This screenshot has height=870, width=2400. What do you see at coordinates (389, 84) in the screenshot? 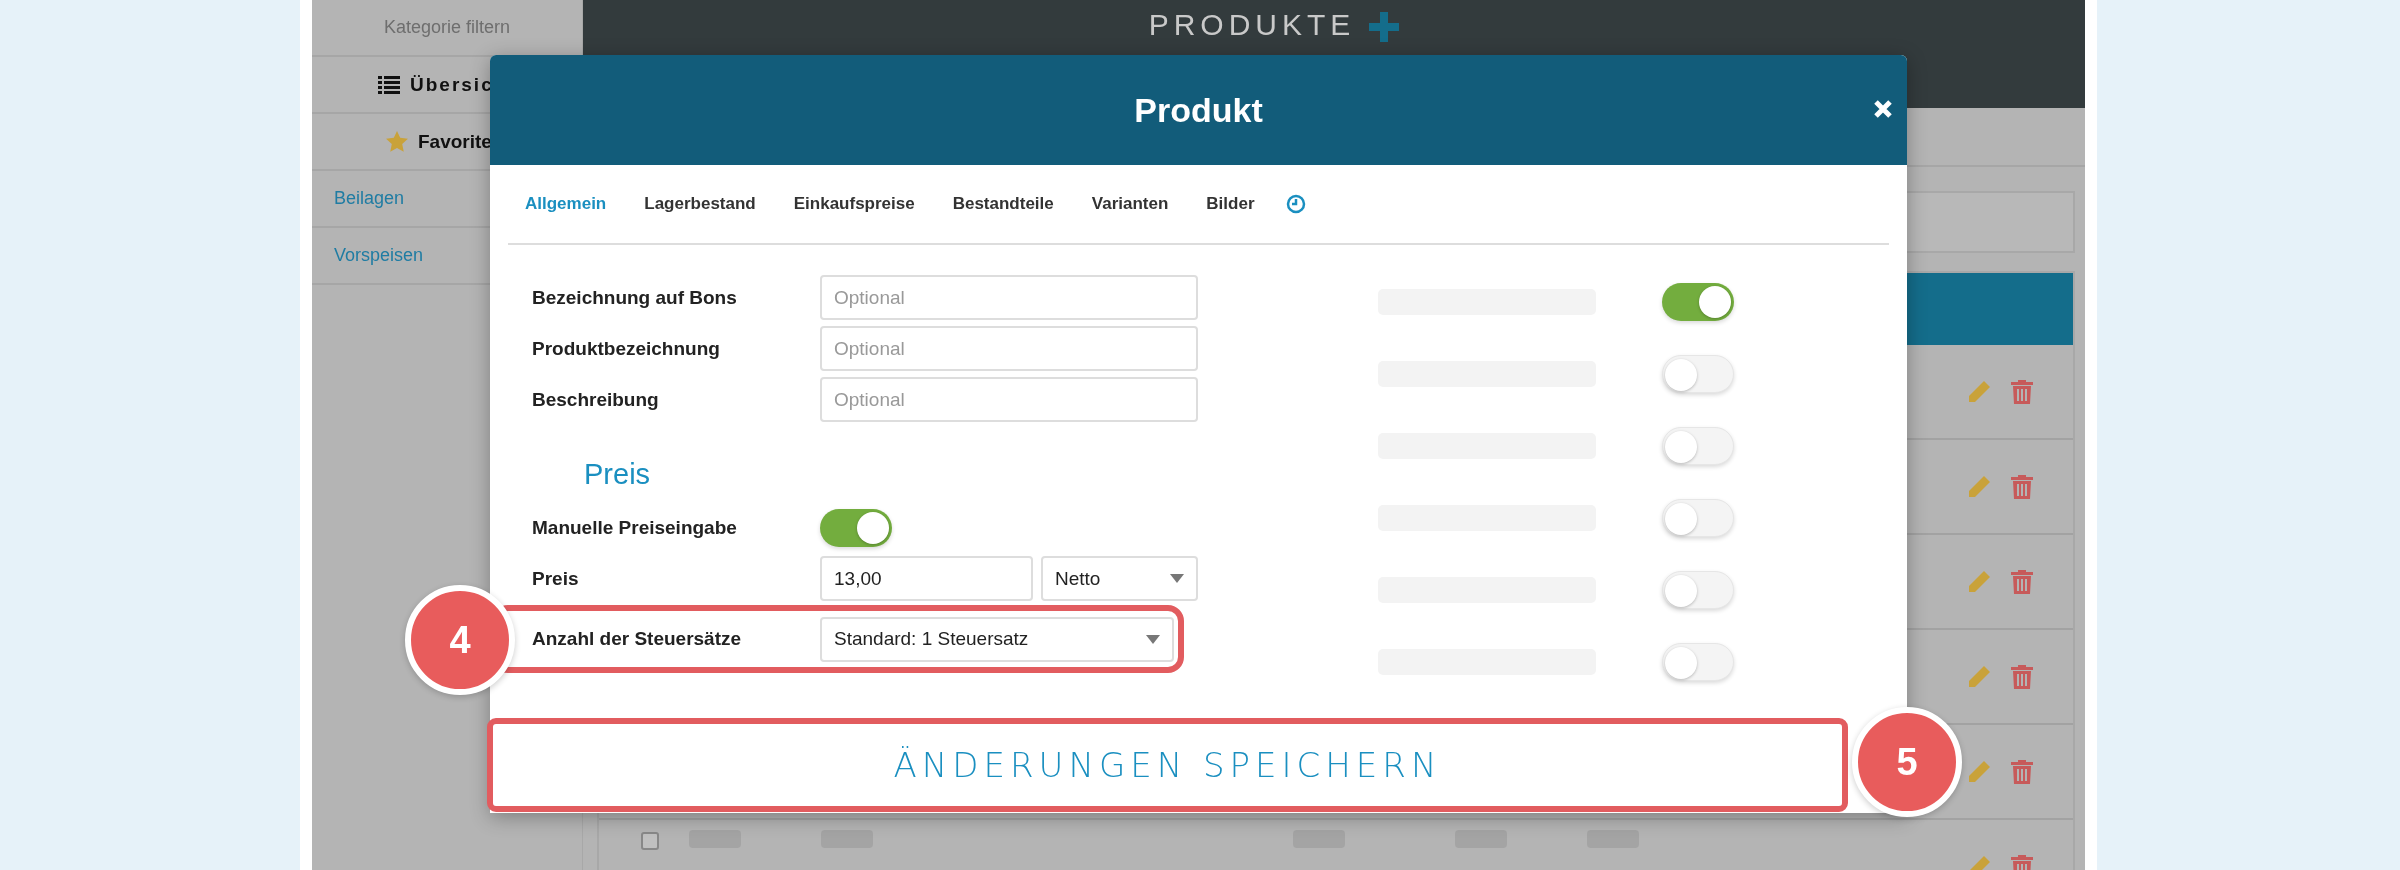
I see `list-icon` at bounding box center [389, 84].